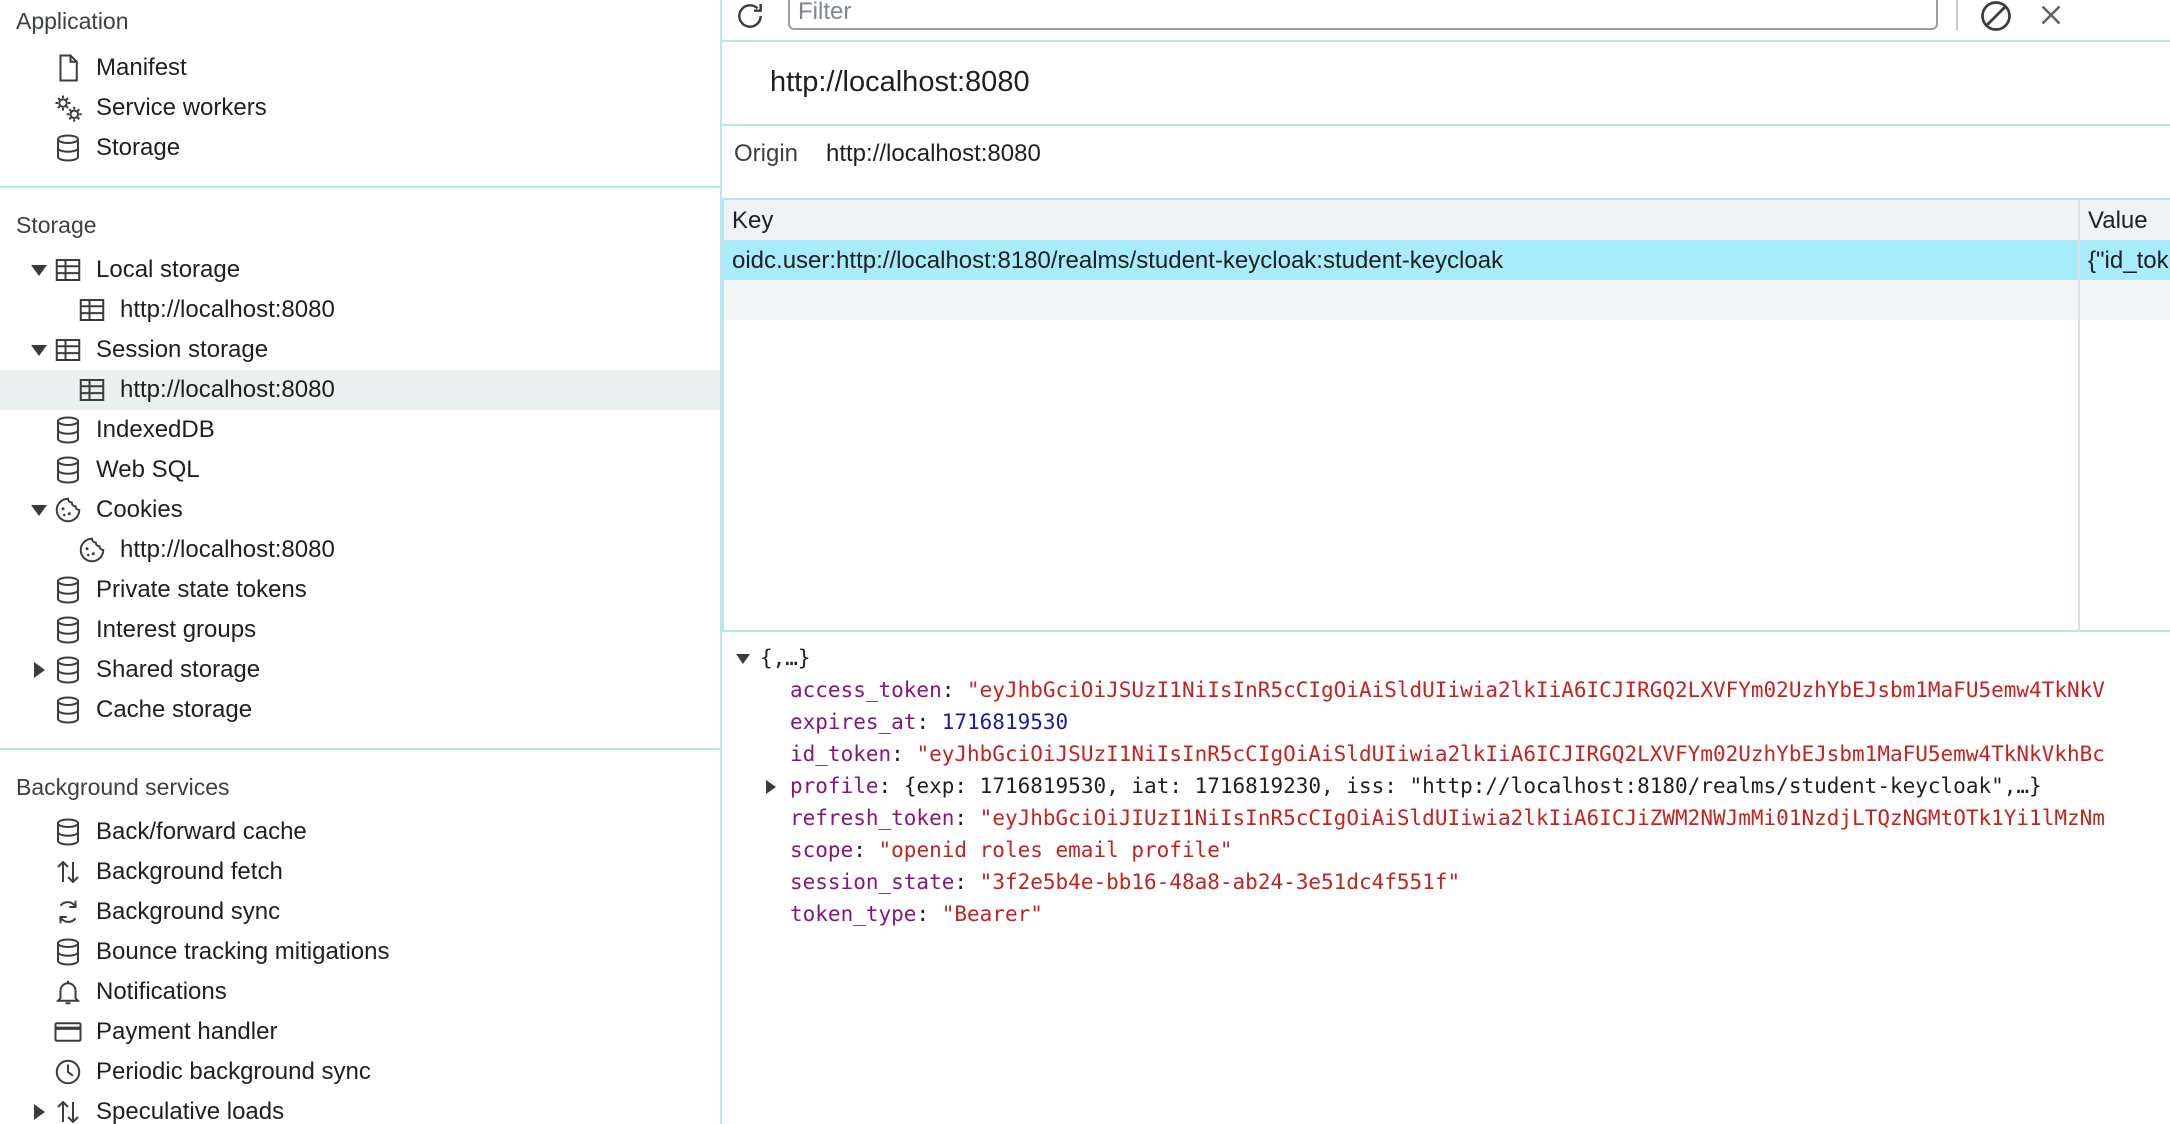 The height and width of the screenshot is (1124, 2170). What do you see at coordinates (1011, 853) in the screenshot?
I see `preview-field: scope: "openid roles email profile"` at bounding box center [1011, 853].